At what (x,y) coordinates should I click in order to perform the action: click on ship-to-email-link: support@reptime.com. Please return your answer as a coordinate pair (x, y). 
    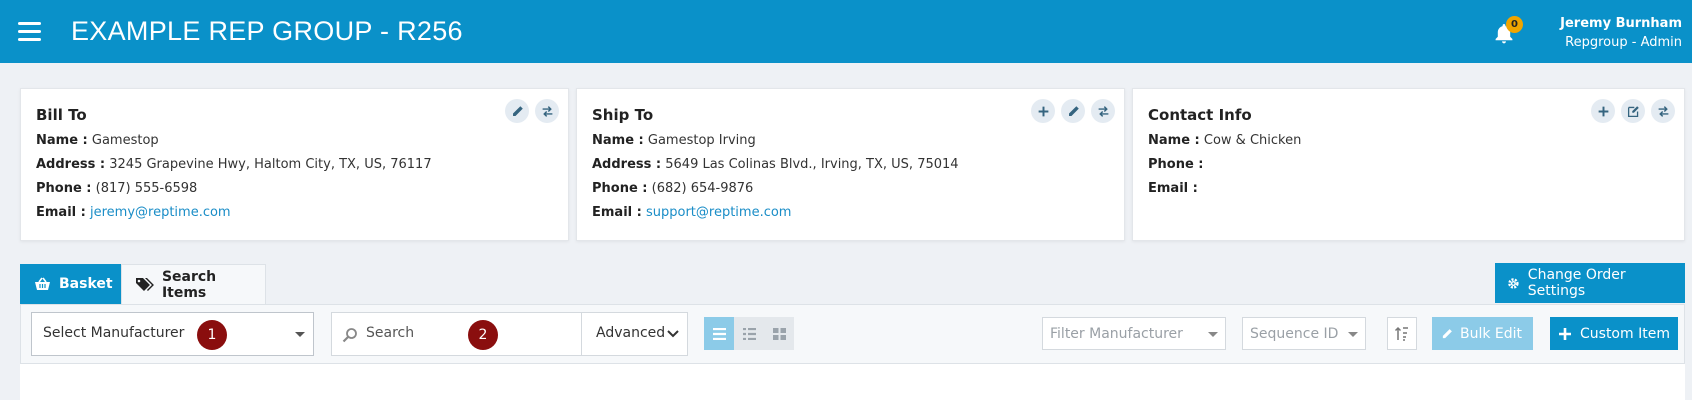
    Looking at the image, I should click on (719, 212).